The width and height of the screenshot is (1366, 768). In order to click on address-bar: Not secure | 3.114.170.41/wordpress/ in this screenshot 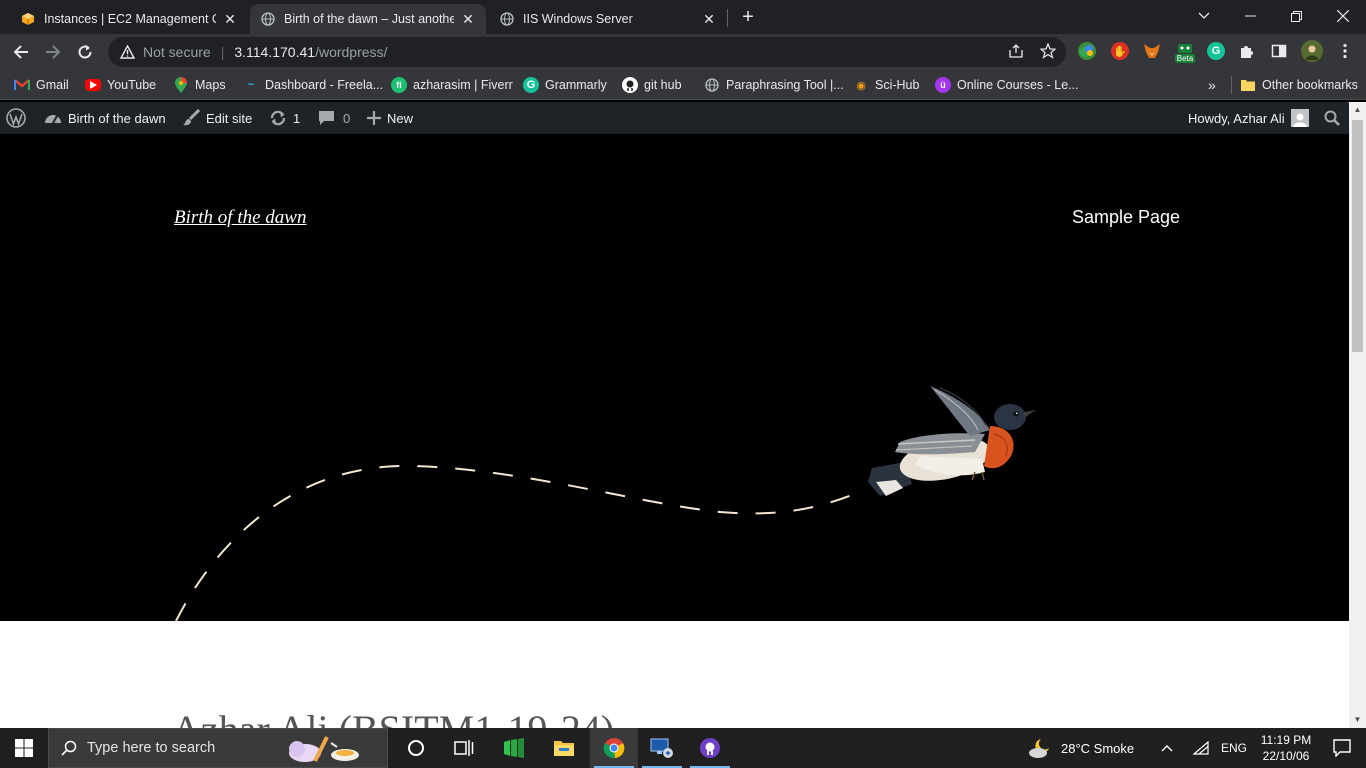, I will do `click(587, 52)`.